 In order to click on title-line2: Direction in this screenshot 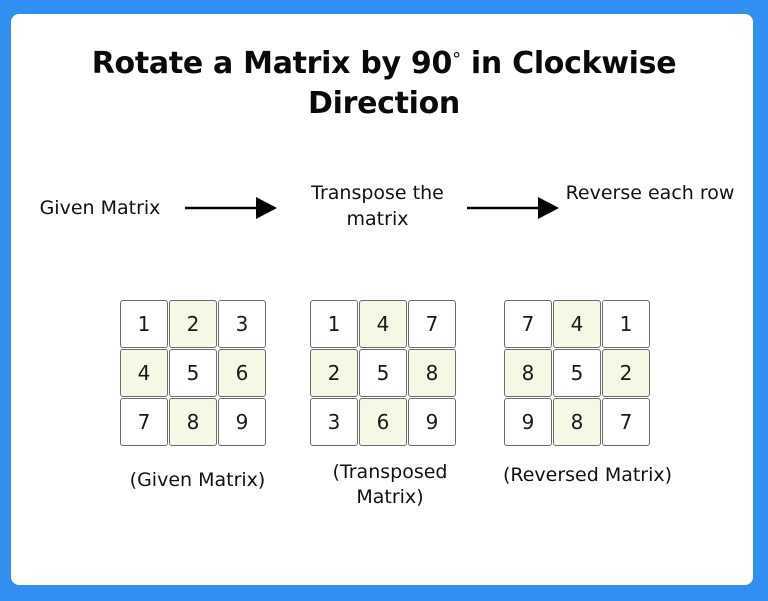, I will do `click(383, 103)`.